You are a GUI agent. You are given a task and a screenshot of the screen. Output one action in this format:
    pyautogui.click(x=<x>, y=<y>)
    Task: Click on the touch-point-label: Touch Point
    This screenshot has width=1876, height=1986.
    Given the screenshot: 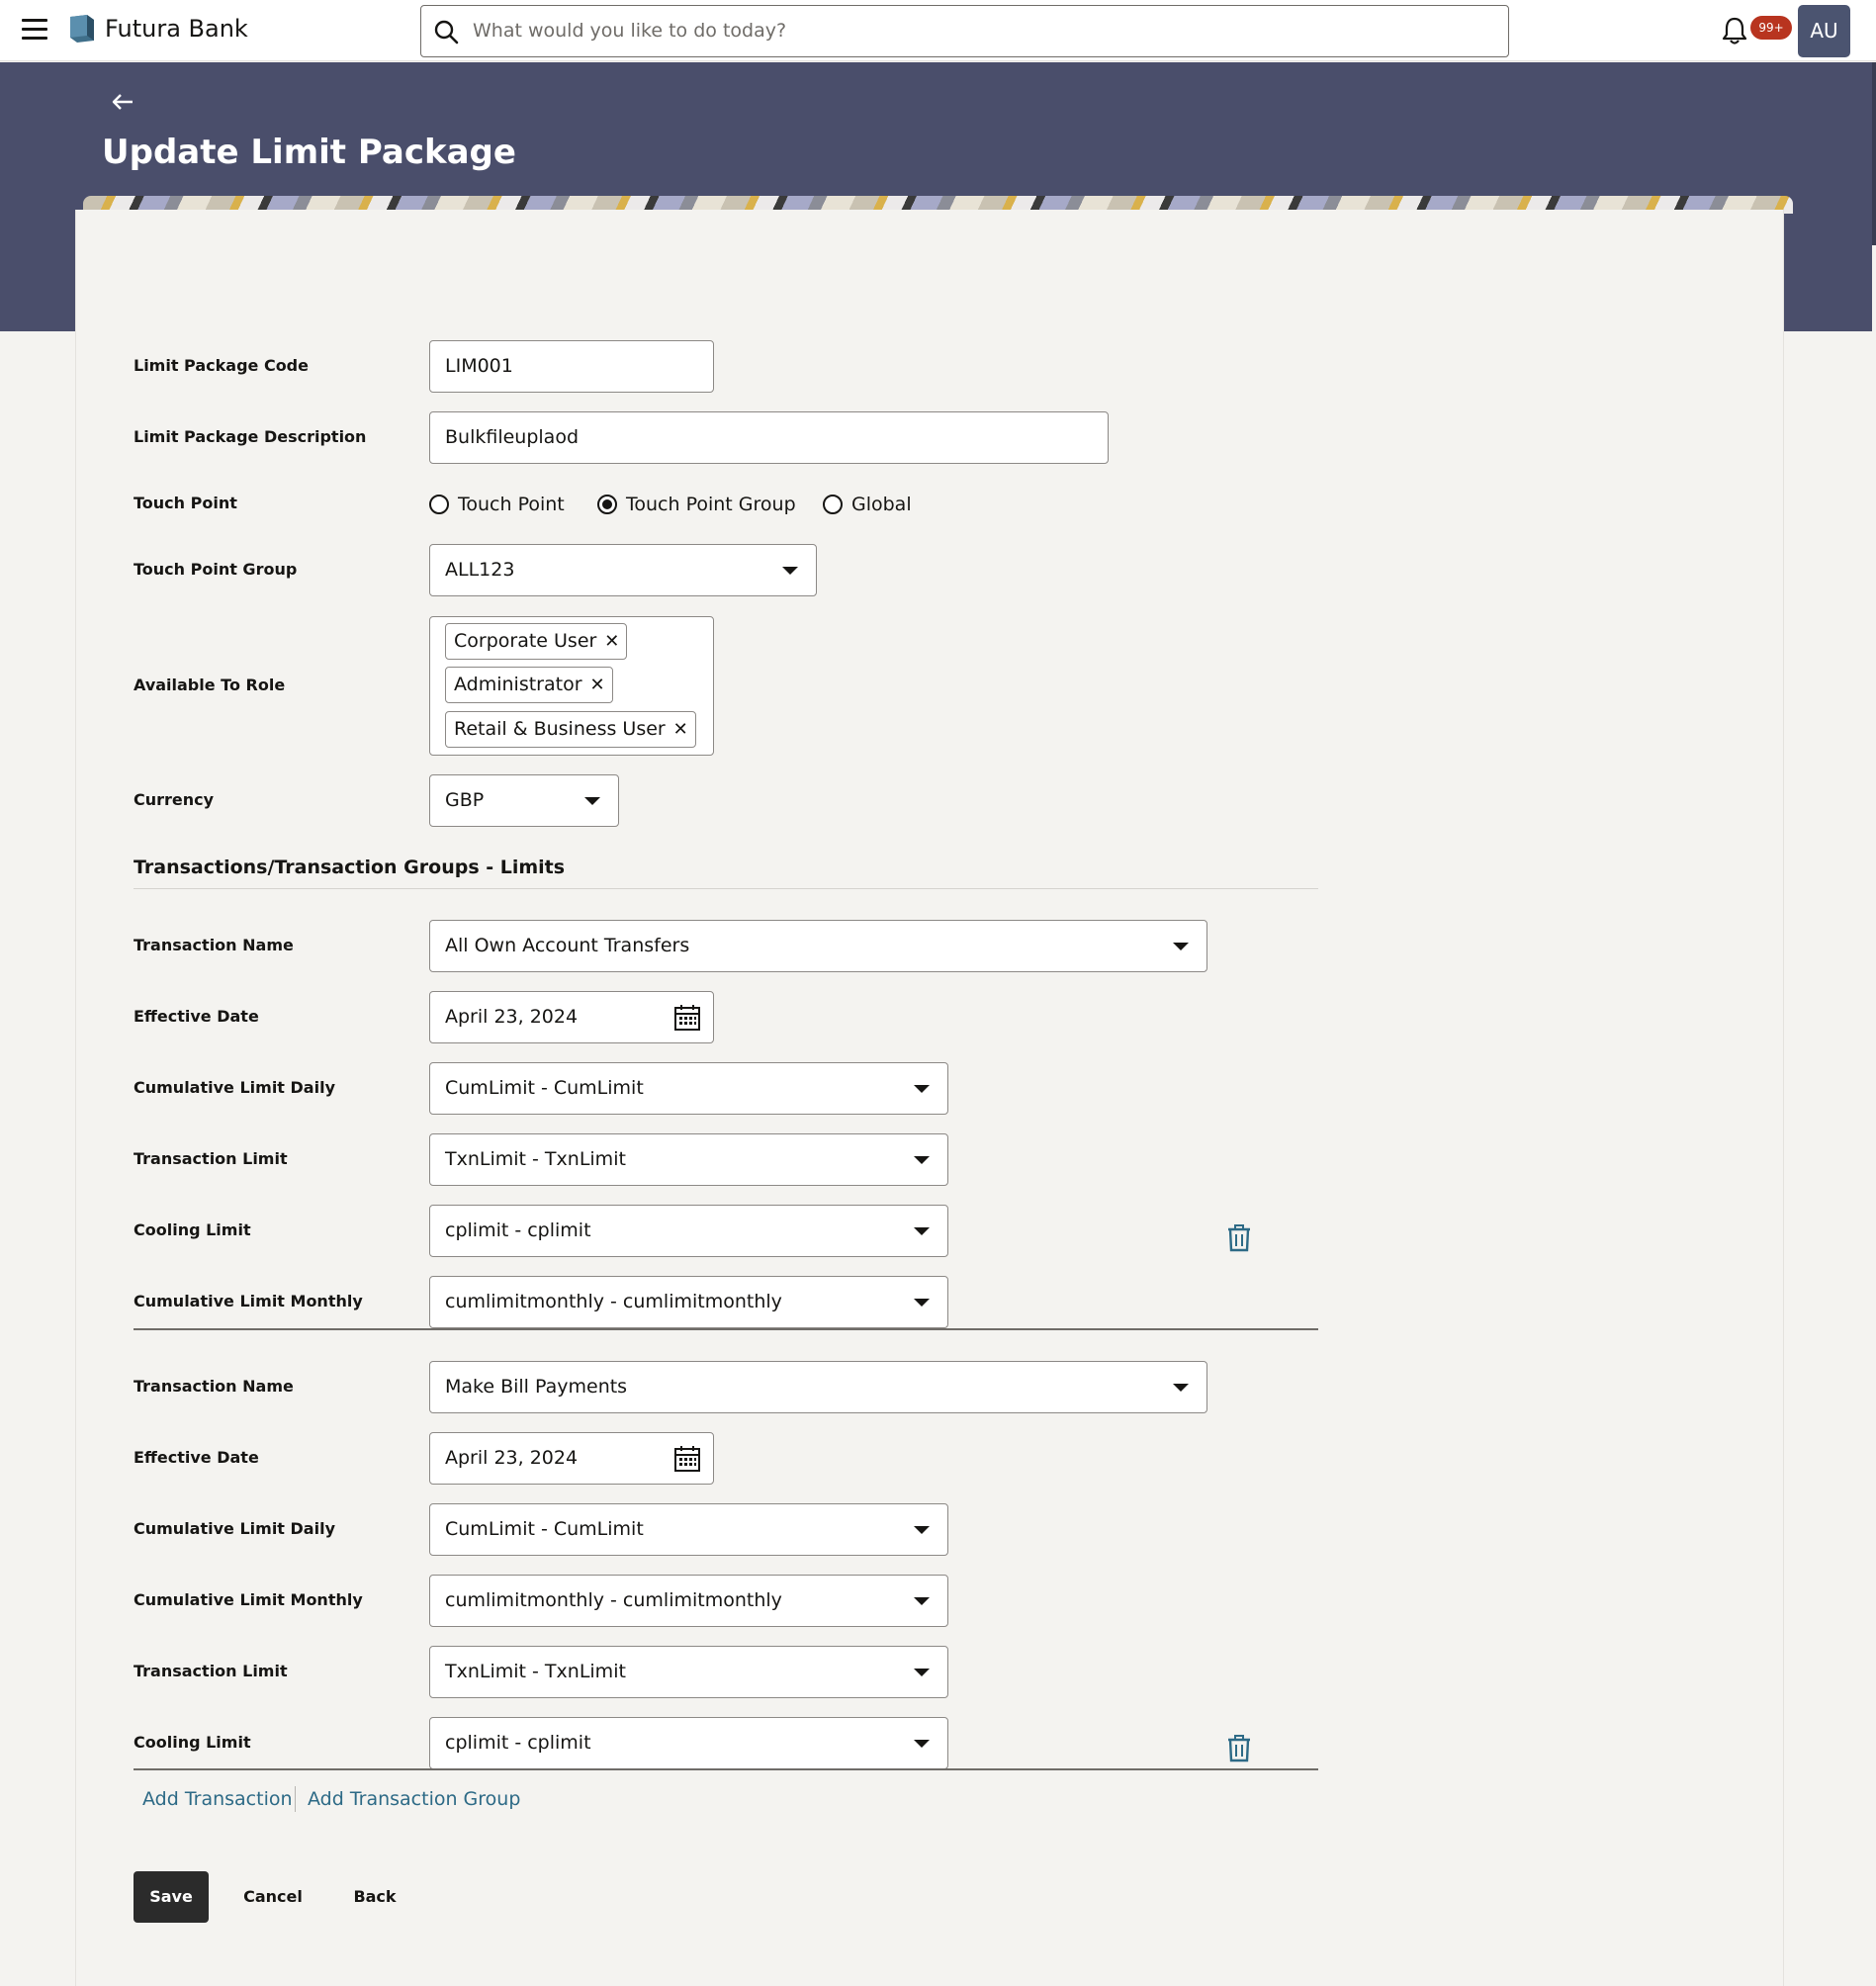 What is the action you would take?
    pyautogui.click(x=186, y=503)
    